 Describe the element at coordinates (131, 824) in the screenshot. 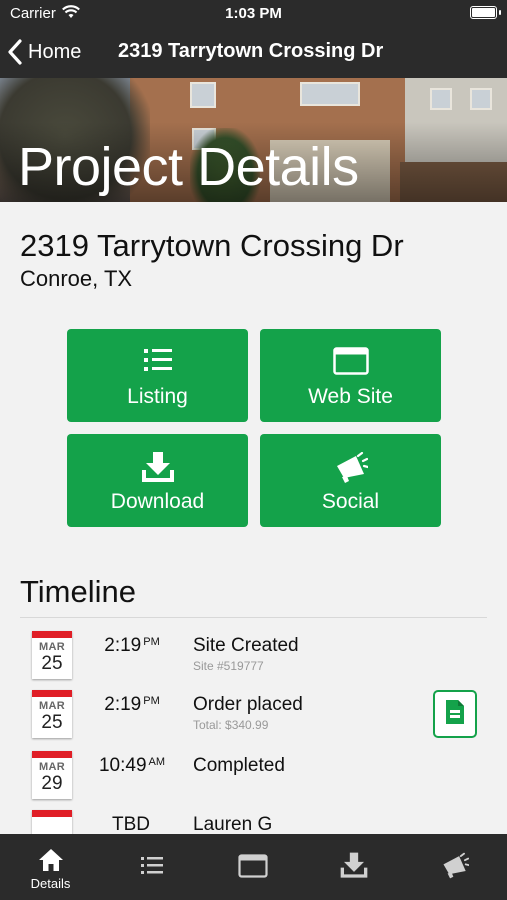

I see `timeline-time: TBD` at that location.